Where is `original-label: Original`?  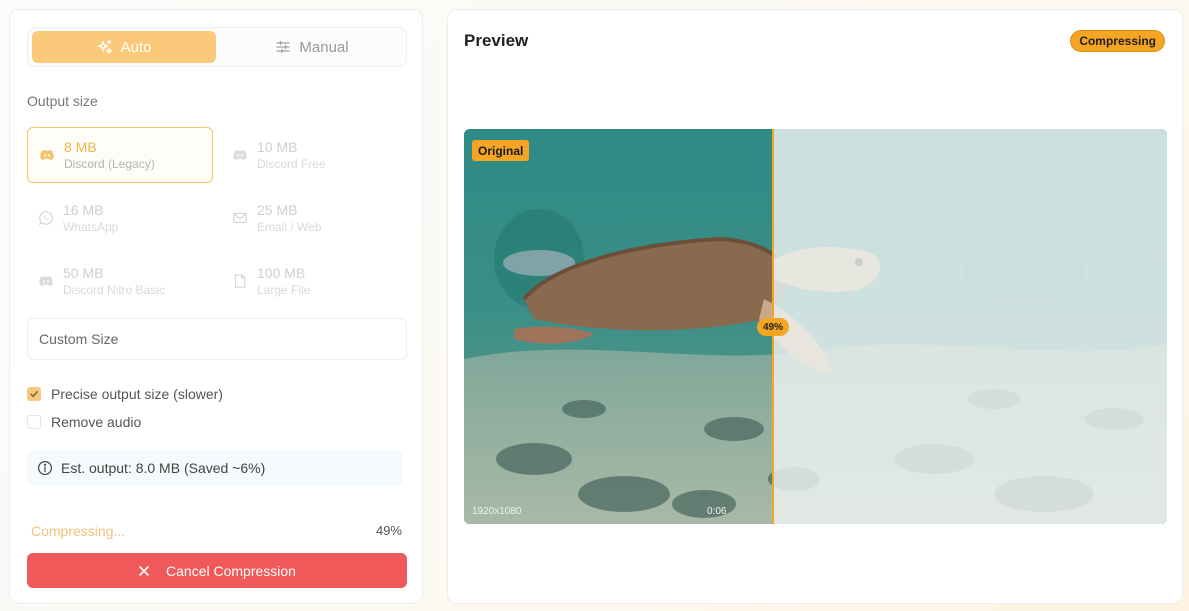 original-label: Original is located at coordinates (501, 150).